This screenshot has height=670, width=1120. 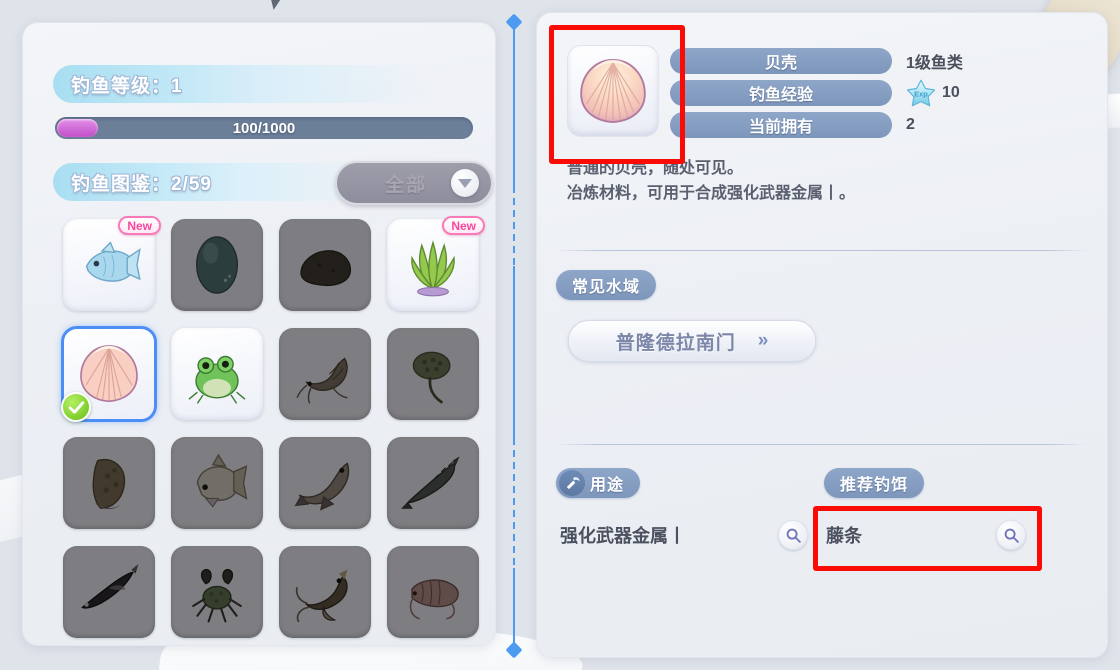 I want to click on catfish-icon, so click(x=321, y=596).